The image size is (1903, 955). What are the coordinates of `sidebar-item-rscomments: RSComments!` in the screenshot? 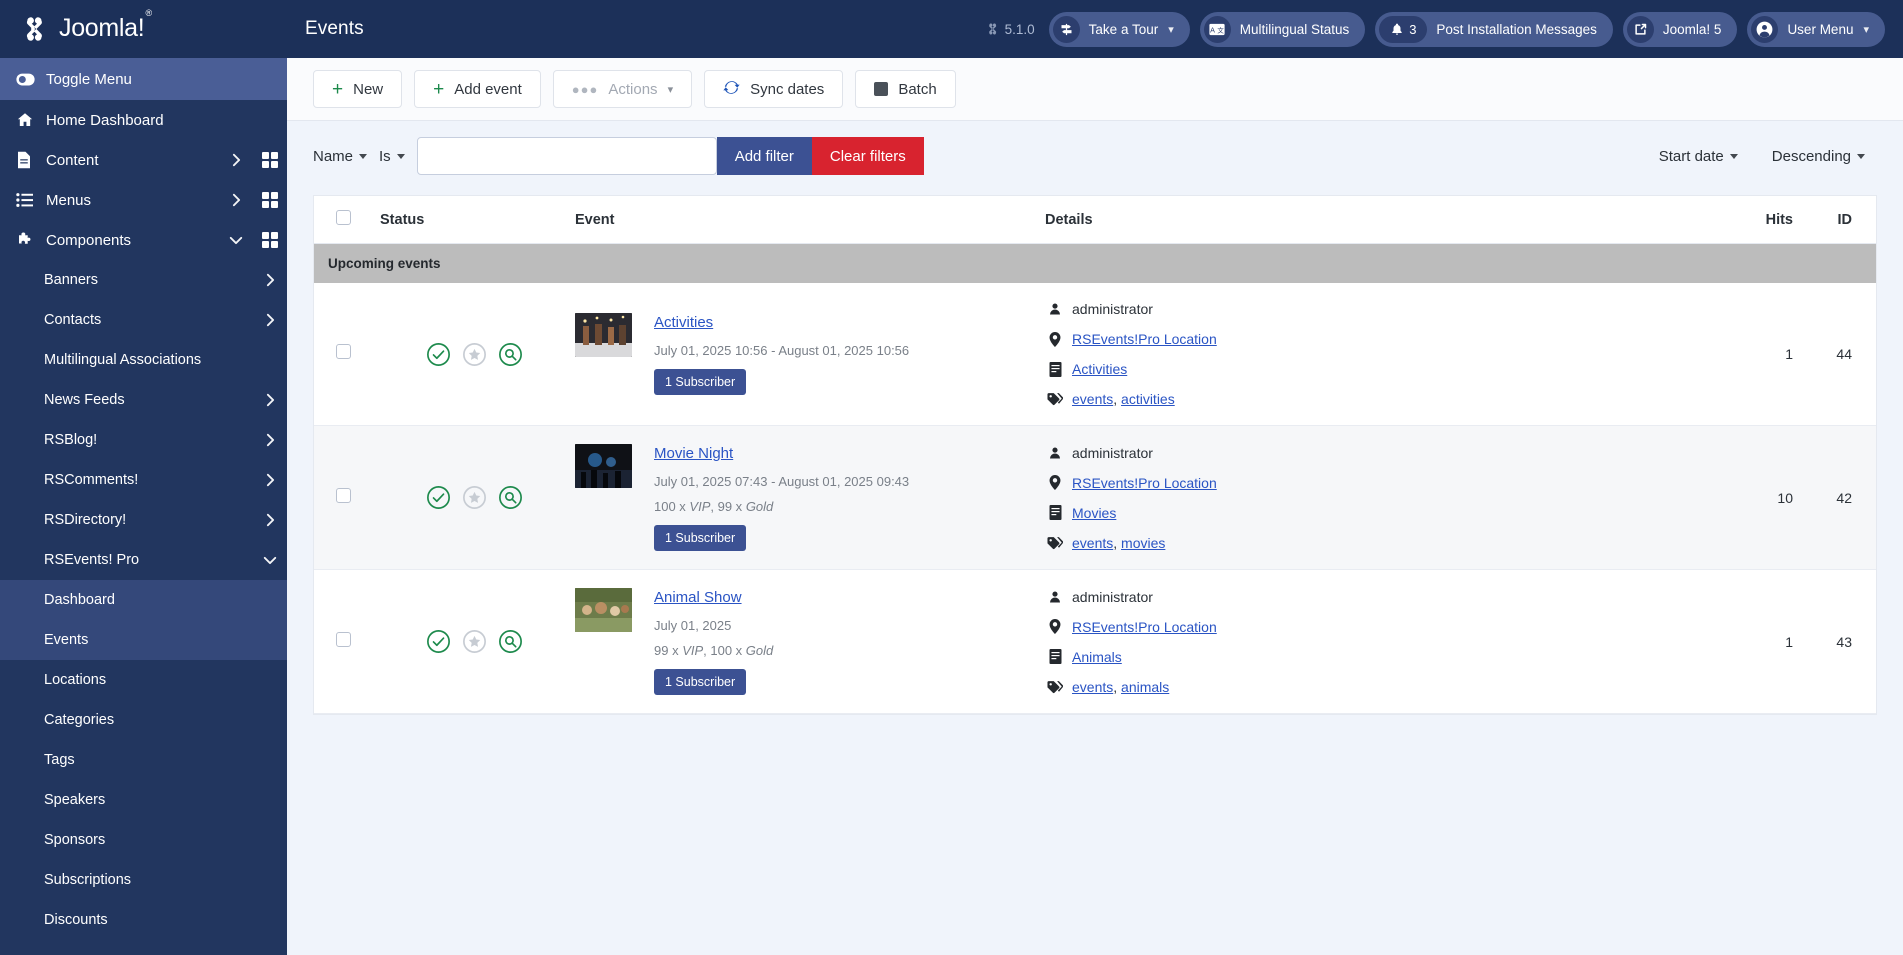 It's located at (143, 480).